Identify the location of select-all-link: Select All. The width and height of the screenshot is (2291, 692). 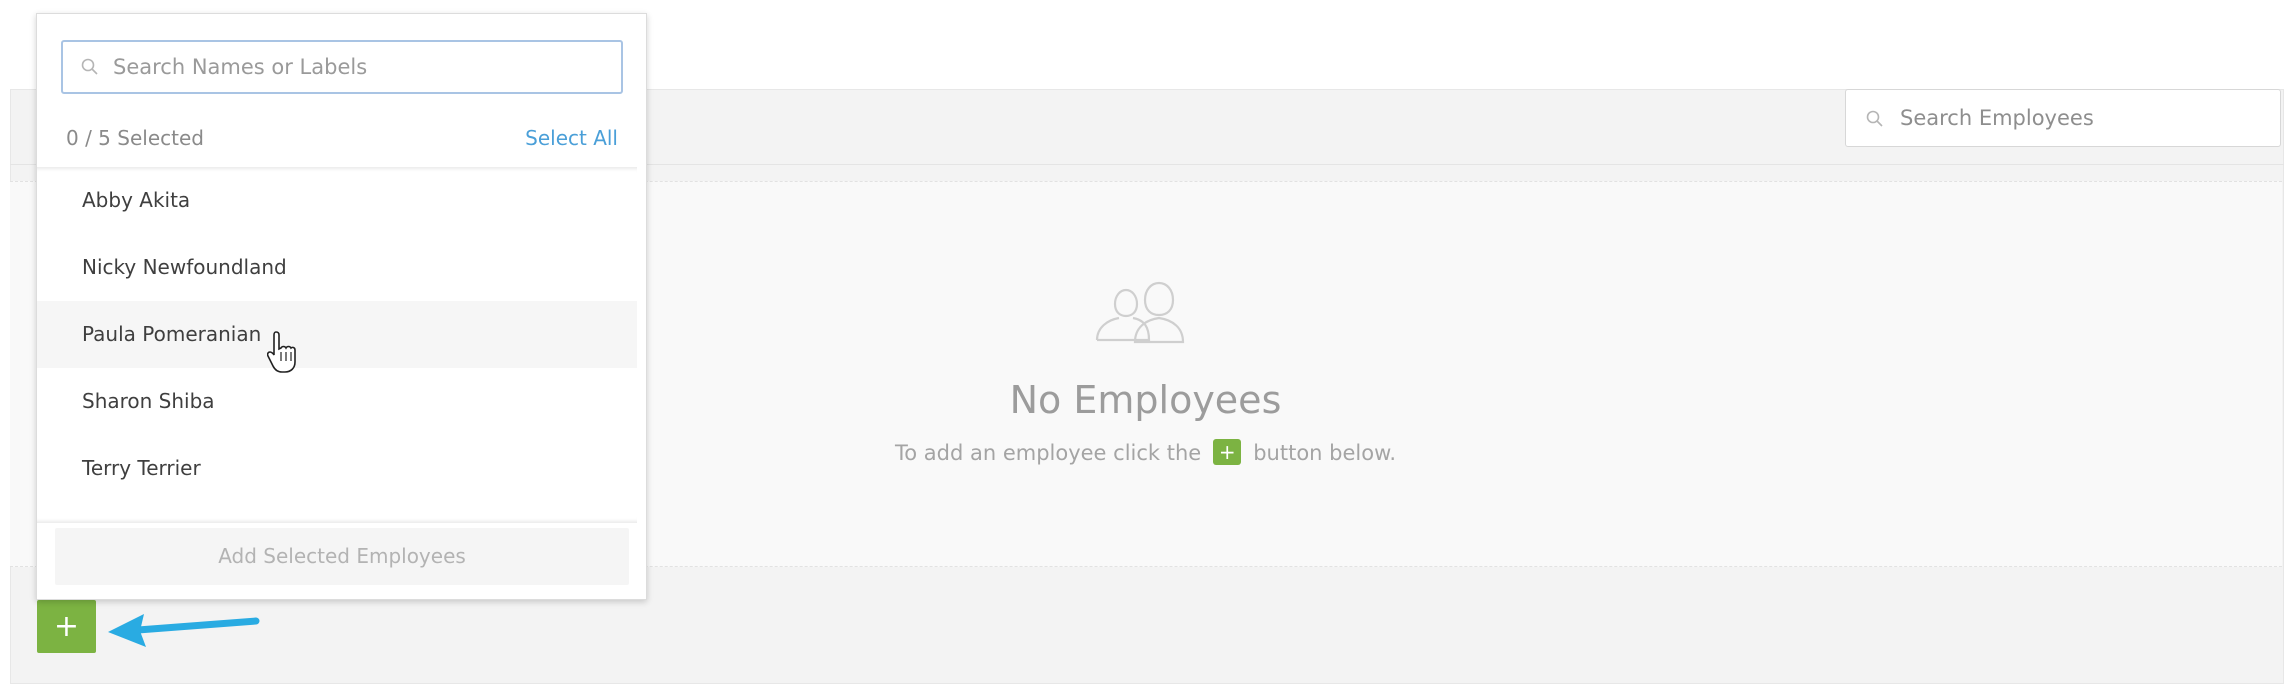
(571, 138).